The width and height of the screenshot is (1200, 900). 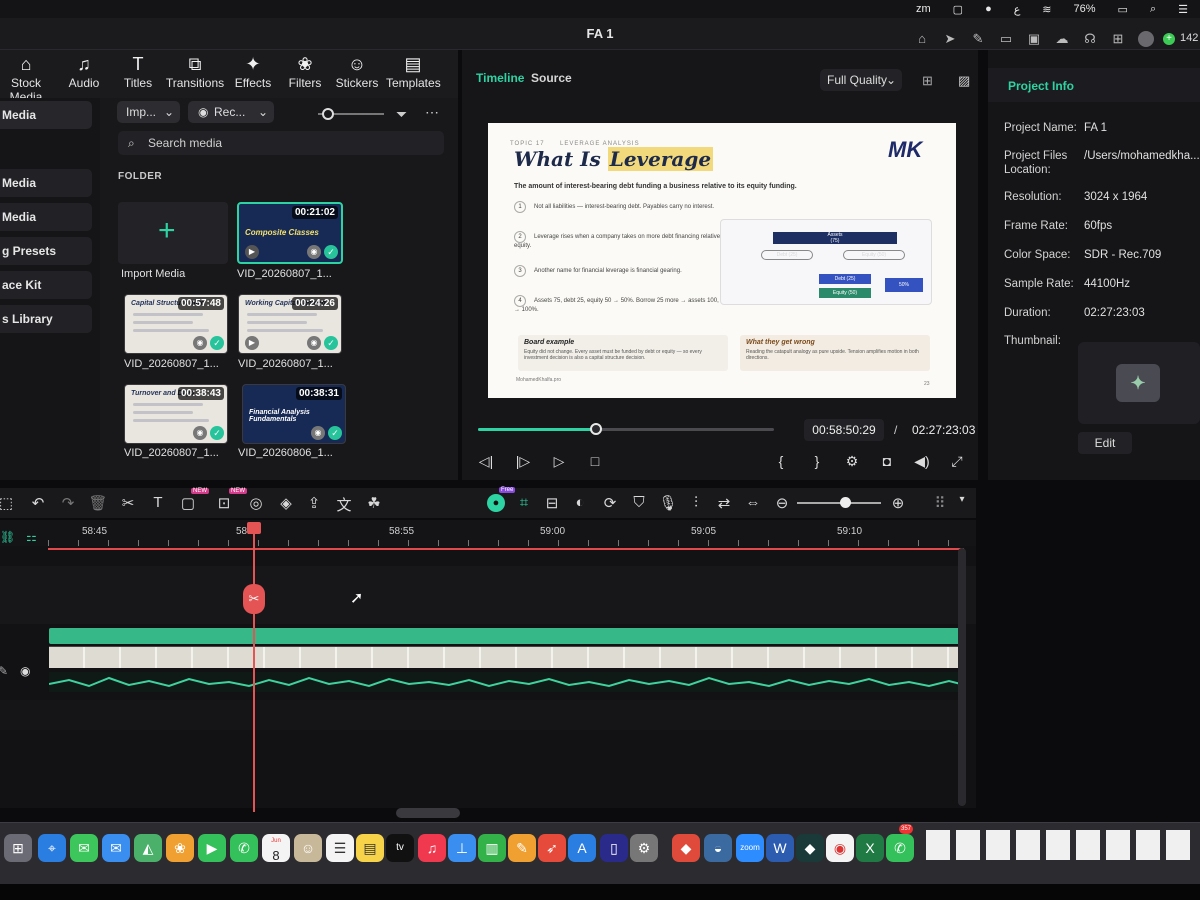 I want to click on numbers-icon: ▥, so click(x=492, y=848).